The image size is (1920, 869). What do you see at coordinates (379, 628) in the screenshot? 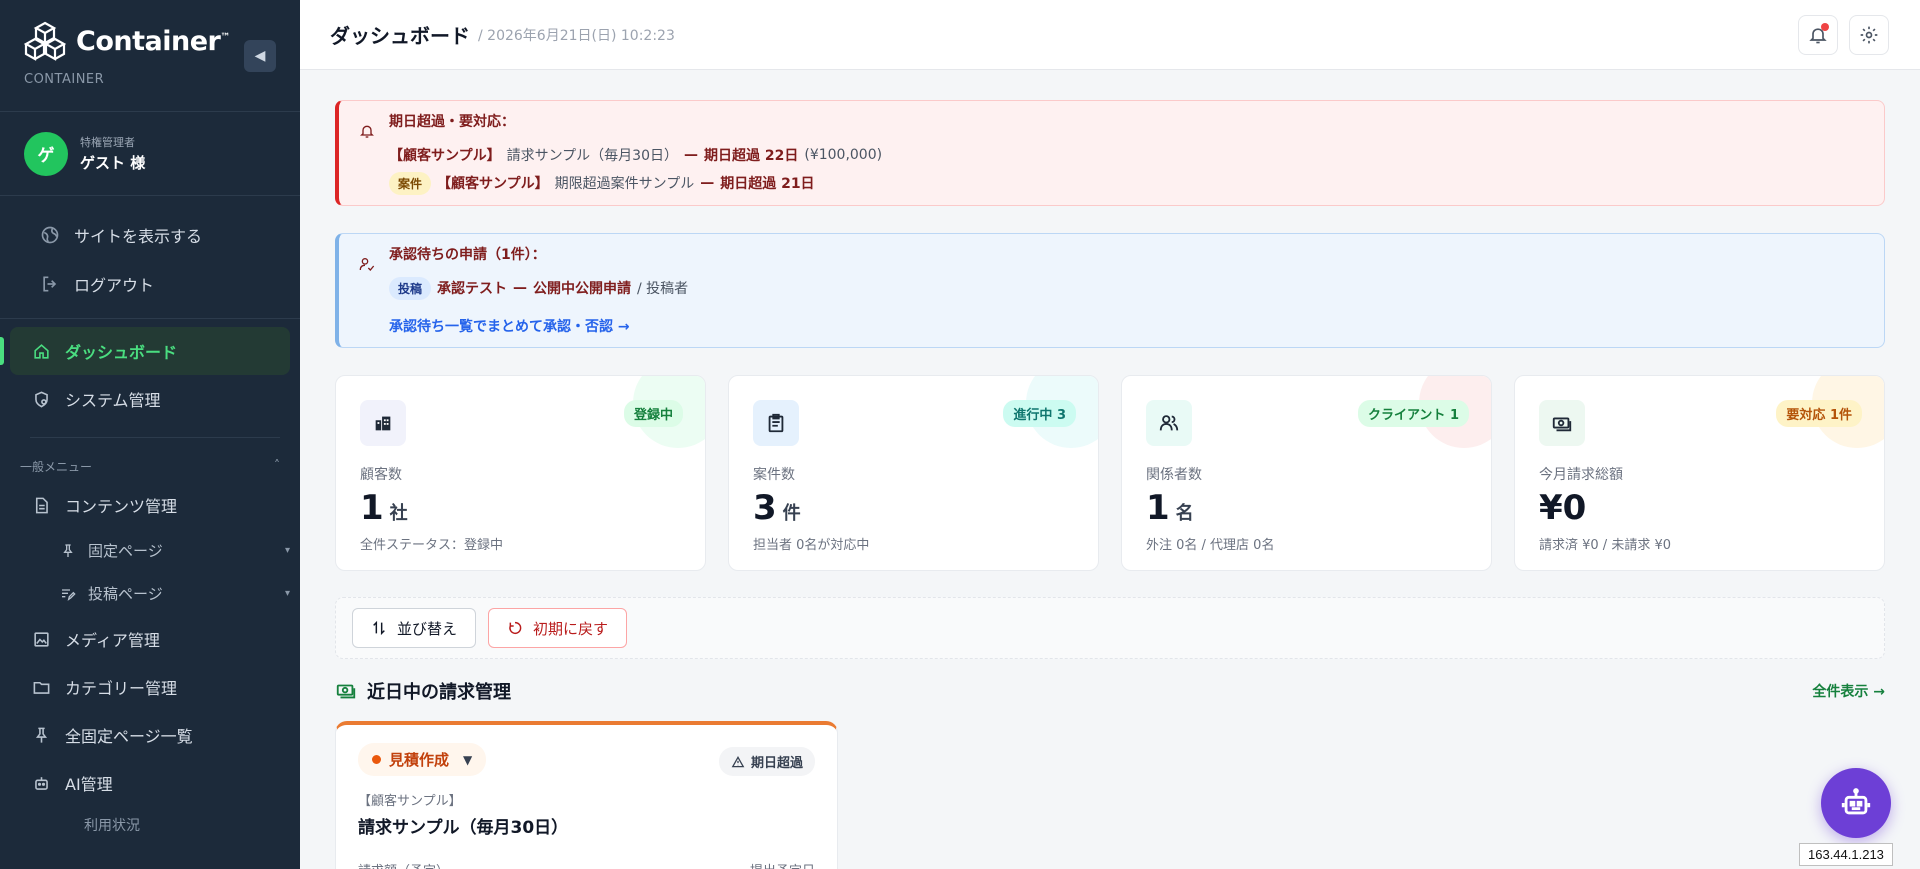
I see `sort-arrows-icon` at bounding box center [379, 628].